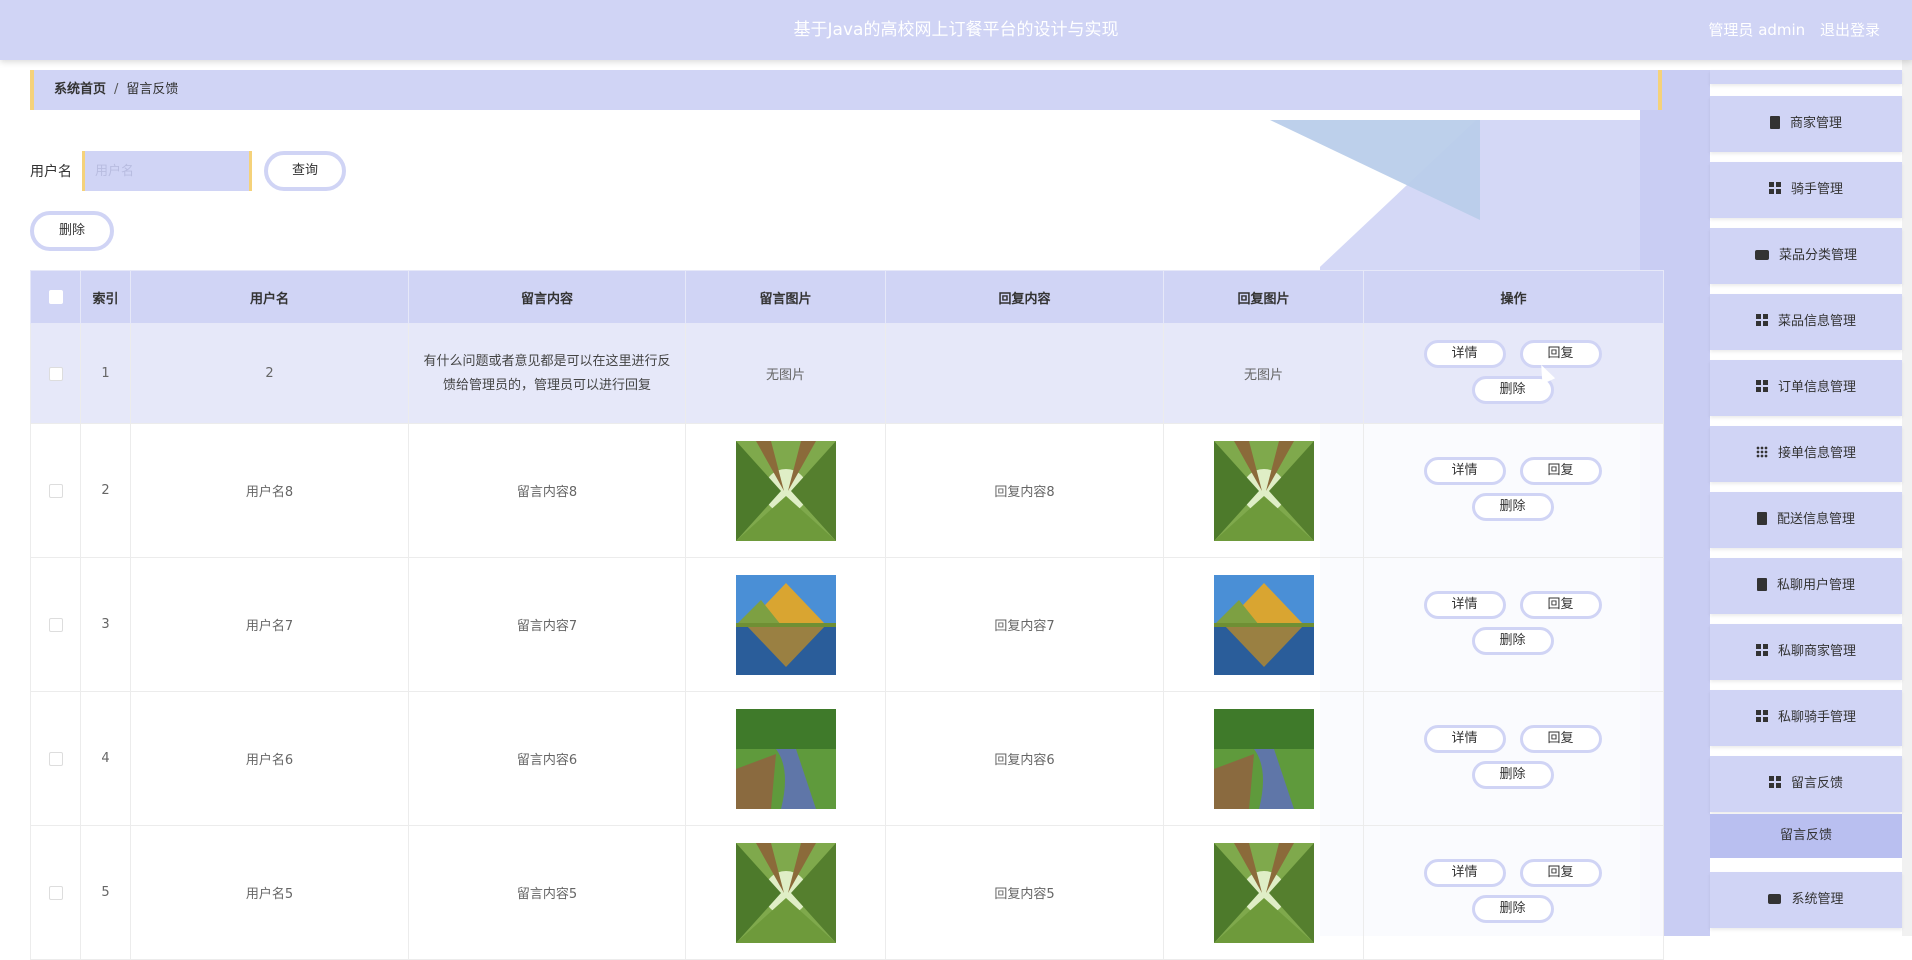 Image resolution: width=1912 pixels, height=960 pixels. What do you see at coordinates (1850, 30) in the screenshot?
I see `logout-link: 退出登录` at bounding box center [1850, 30].